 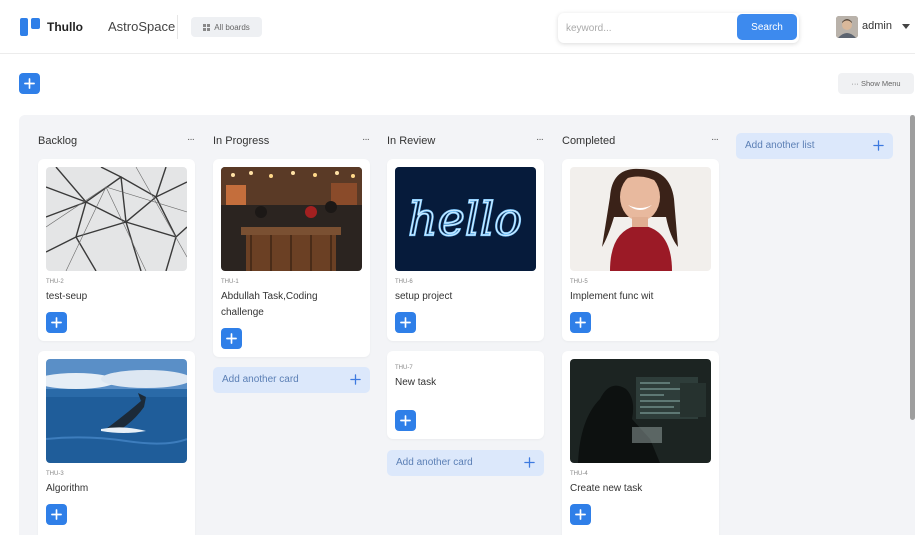 I want to click on card-code: THU-3, so click(x=55, y=474).